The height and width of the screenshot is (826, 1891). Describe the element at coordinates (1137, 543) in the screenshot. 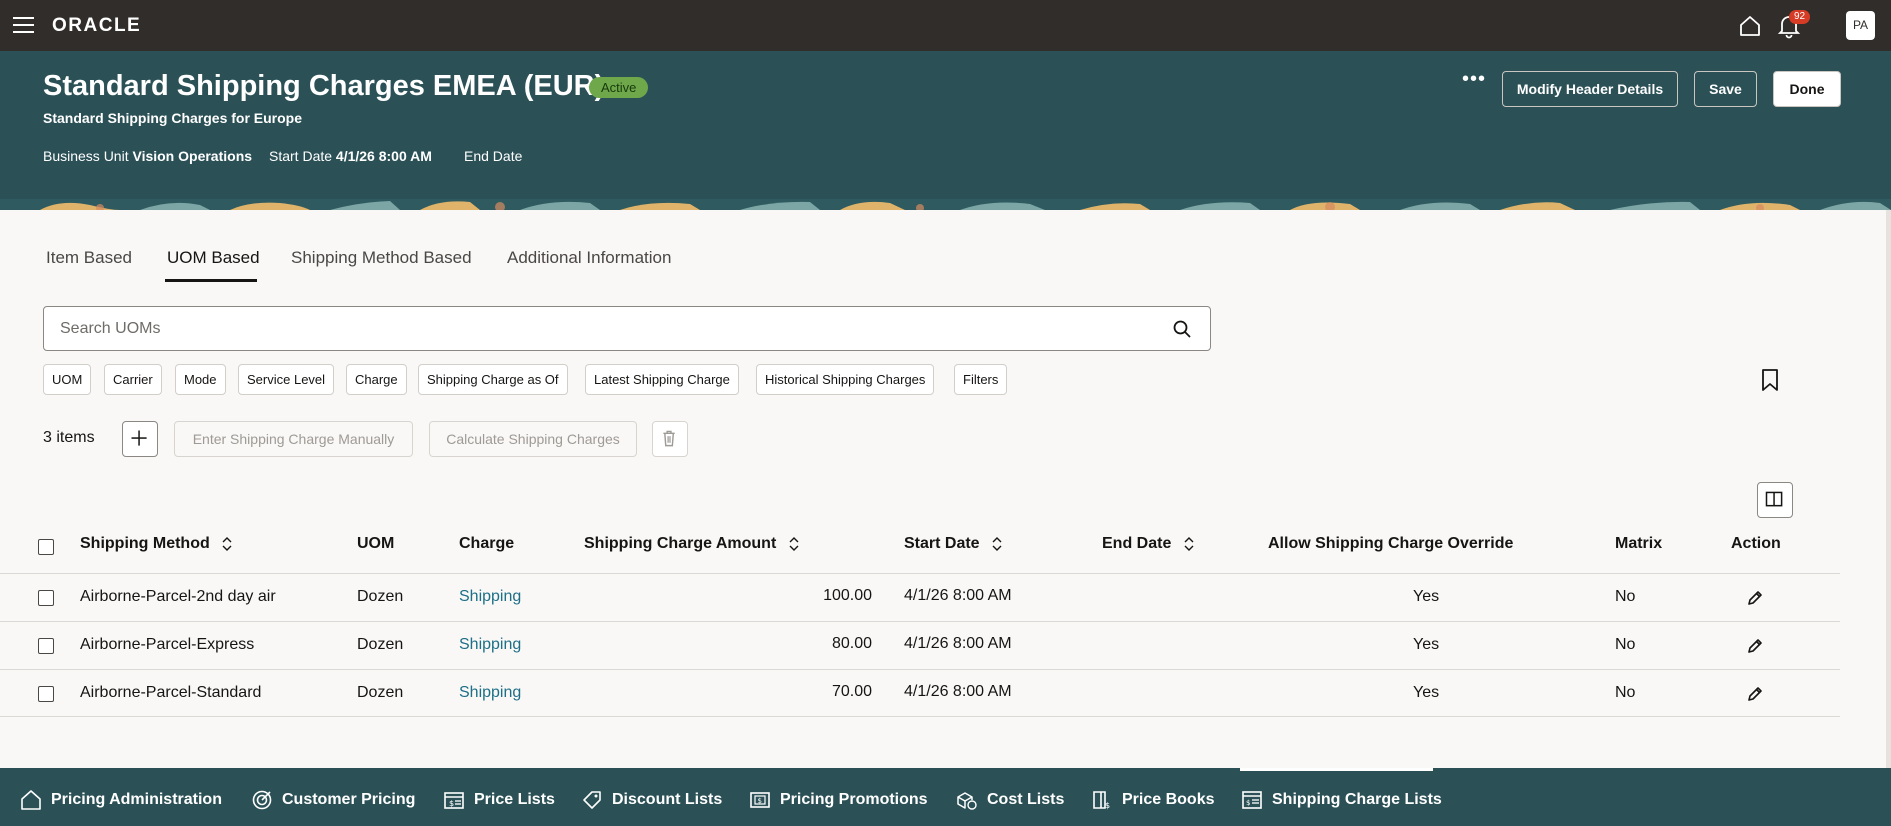

I see `column-label: End Date` at that location.